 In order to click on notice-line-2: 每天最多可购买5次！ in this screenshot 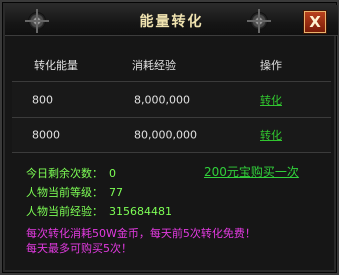, I will do `click(79, 248)`.